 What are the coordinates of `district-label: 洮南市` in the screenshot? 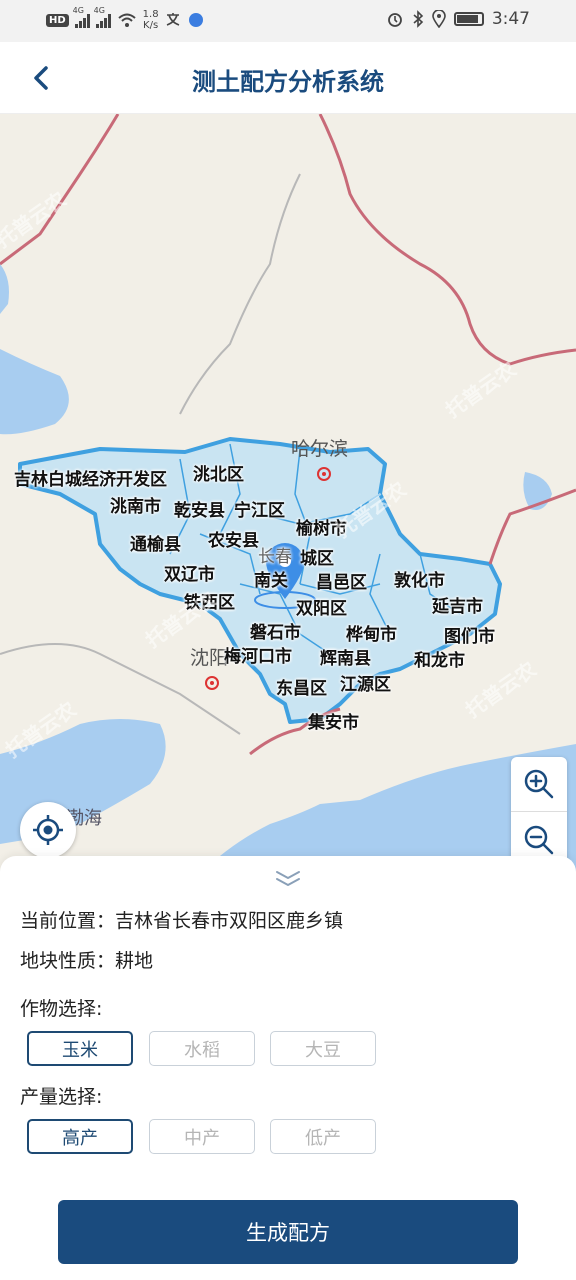 It's located at (135, 507).